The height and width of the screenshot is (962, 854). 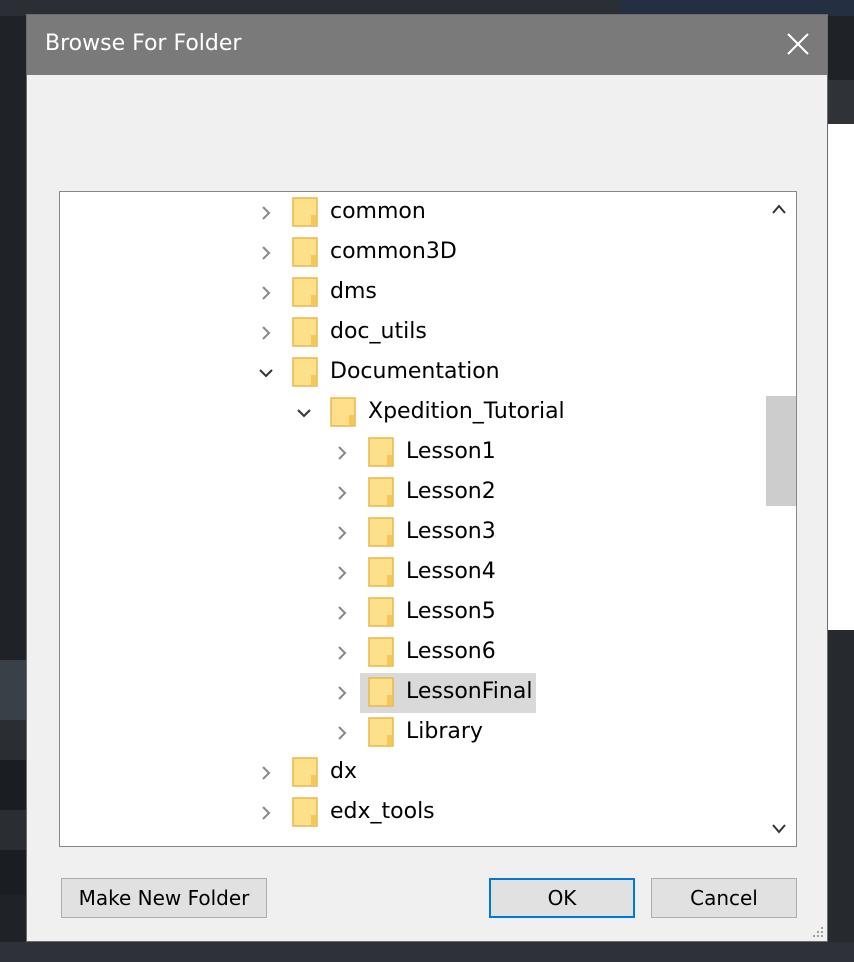 What do you see at coordinates (353, 291) in the screenshot?
I see `tree-item-label: dms` at bounding box center [353, 291].